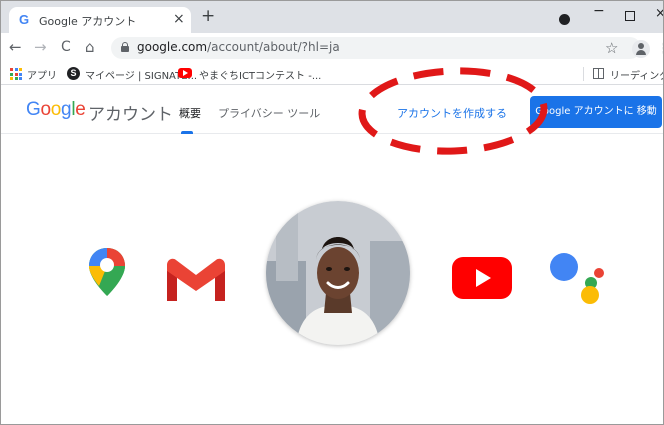 The image size is (664, 425). I want to click on lock-icon, so click(125, 47).